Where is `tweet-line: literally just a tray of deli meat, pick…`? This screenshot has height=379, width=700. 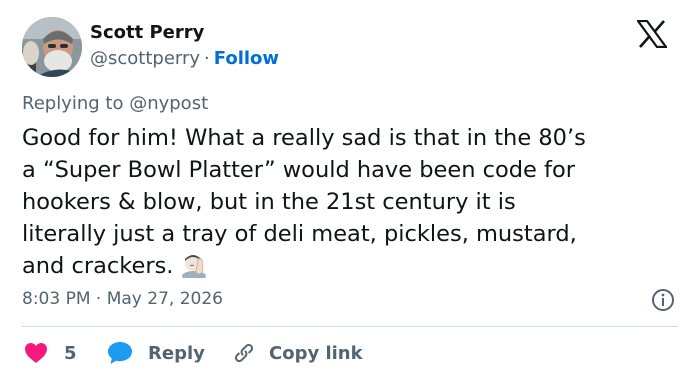
tweet-line: literally just a tray of deli meat, pick… is located at coordinates (299, 234).